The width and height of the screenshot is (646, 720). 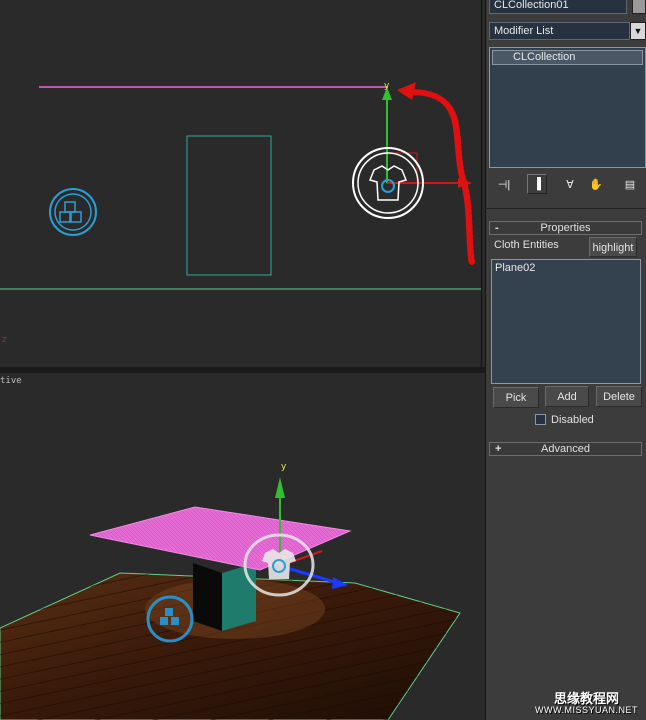 What do you see at coordinates (565, 208) in the screenshot?
I see `panel-divider` at bounding box center [565, 208].